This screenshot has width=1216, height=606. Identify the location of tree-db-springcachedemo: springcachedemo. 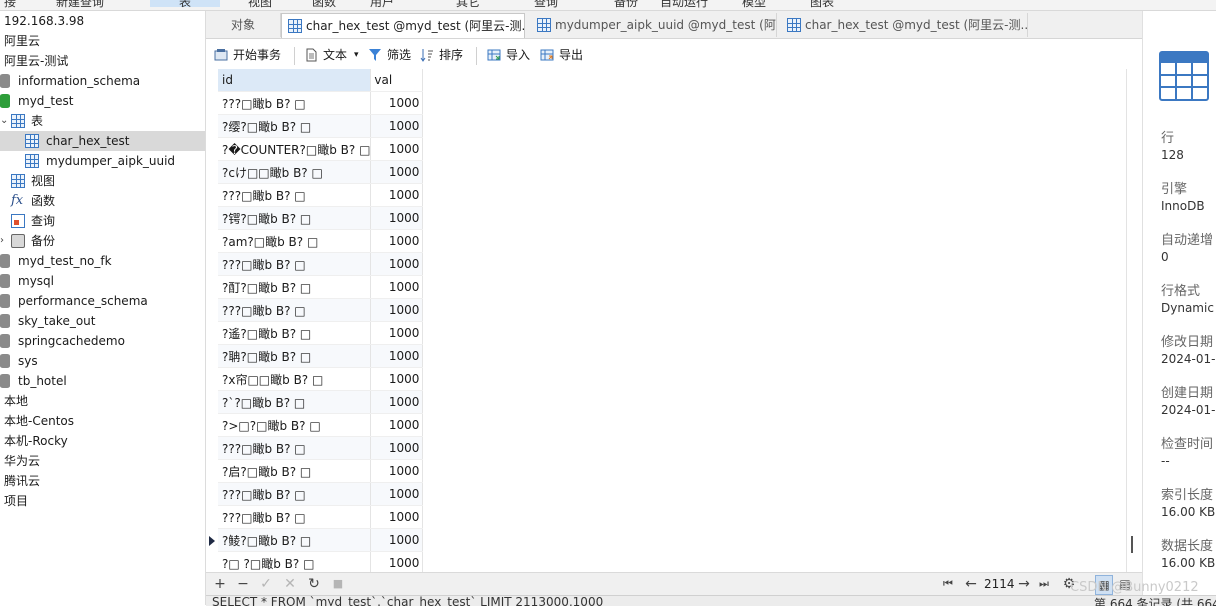
(102, 341).